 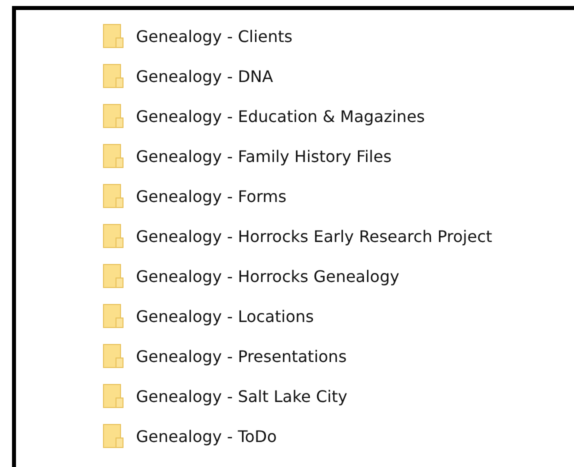 I want to click on folder-name: Genealogy - Forms, so click(x=211, y=196).